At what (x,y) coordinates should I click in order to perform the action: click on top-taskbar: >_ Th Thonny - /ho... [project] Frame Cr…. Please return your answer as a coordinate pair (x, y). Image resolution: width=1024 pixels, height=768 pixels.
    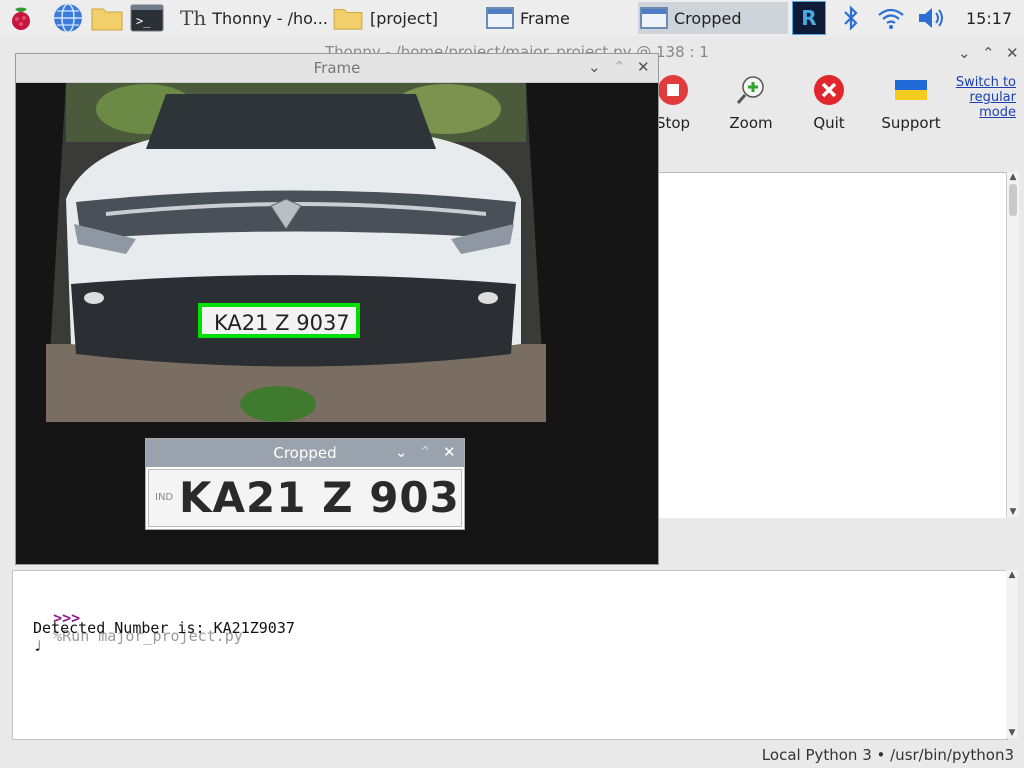
    Looking at the image, I should click on (512, 18).